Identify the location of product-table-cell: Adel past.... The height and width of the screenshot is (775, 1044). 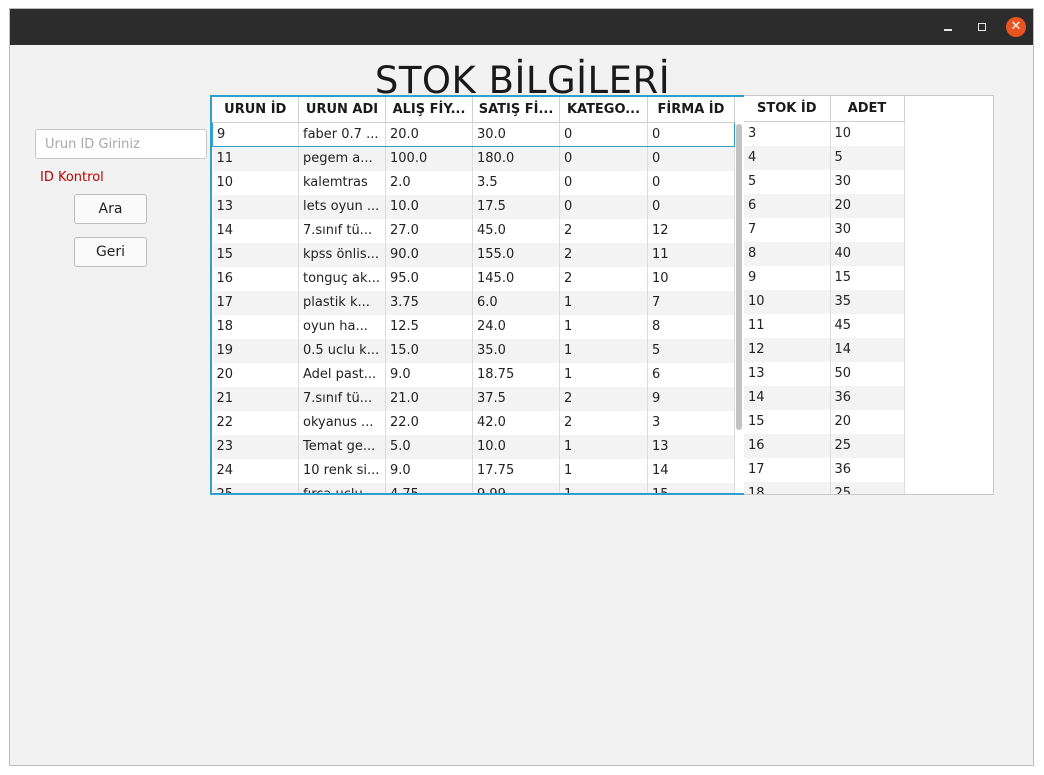
(342, 374).